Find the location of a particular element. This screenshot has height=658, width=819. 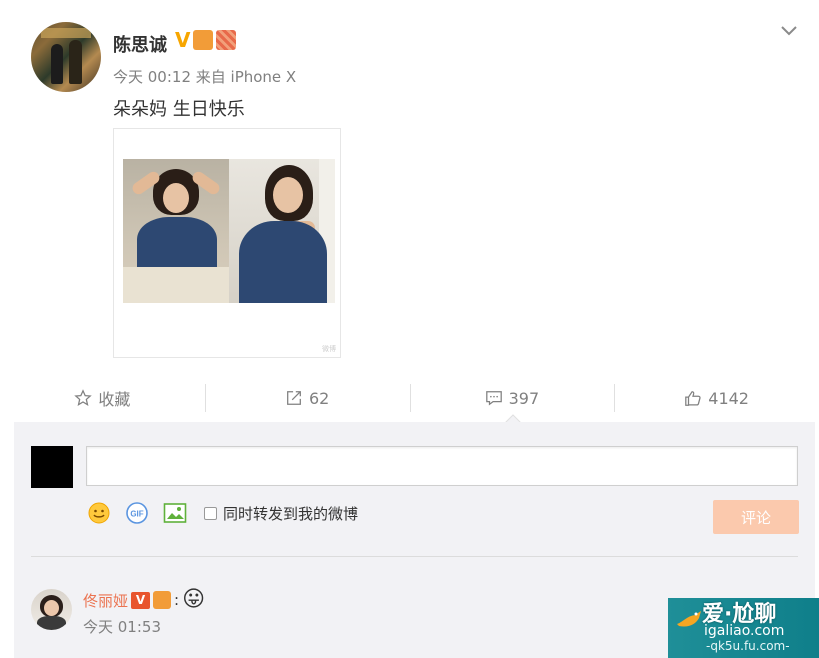

favorite-button: 收藏 is located at coordinates (102, 398).